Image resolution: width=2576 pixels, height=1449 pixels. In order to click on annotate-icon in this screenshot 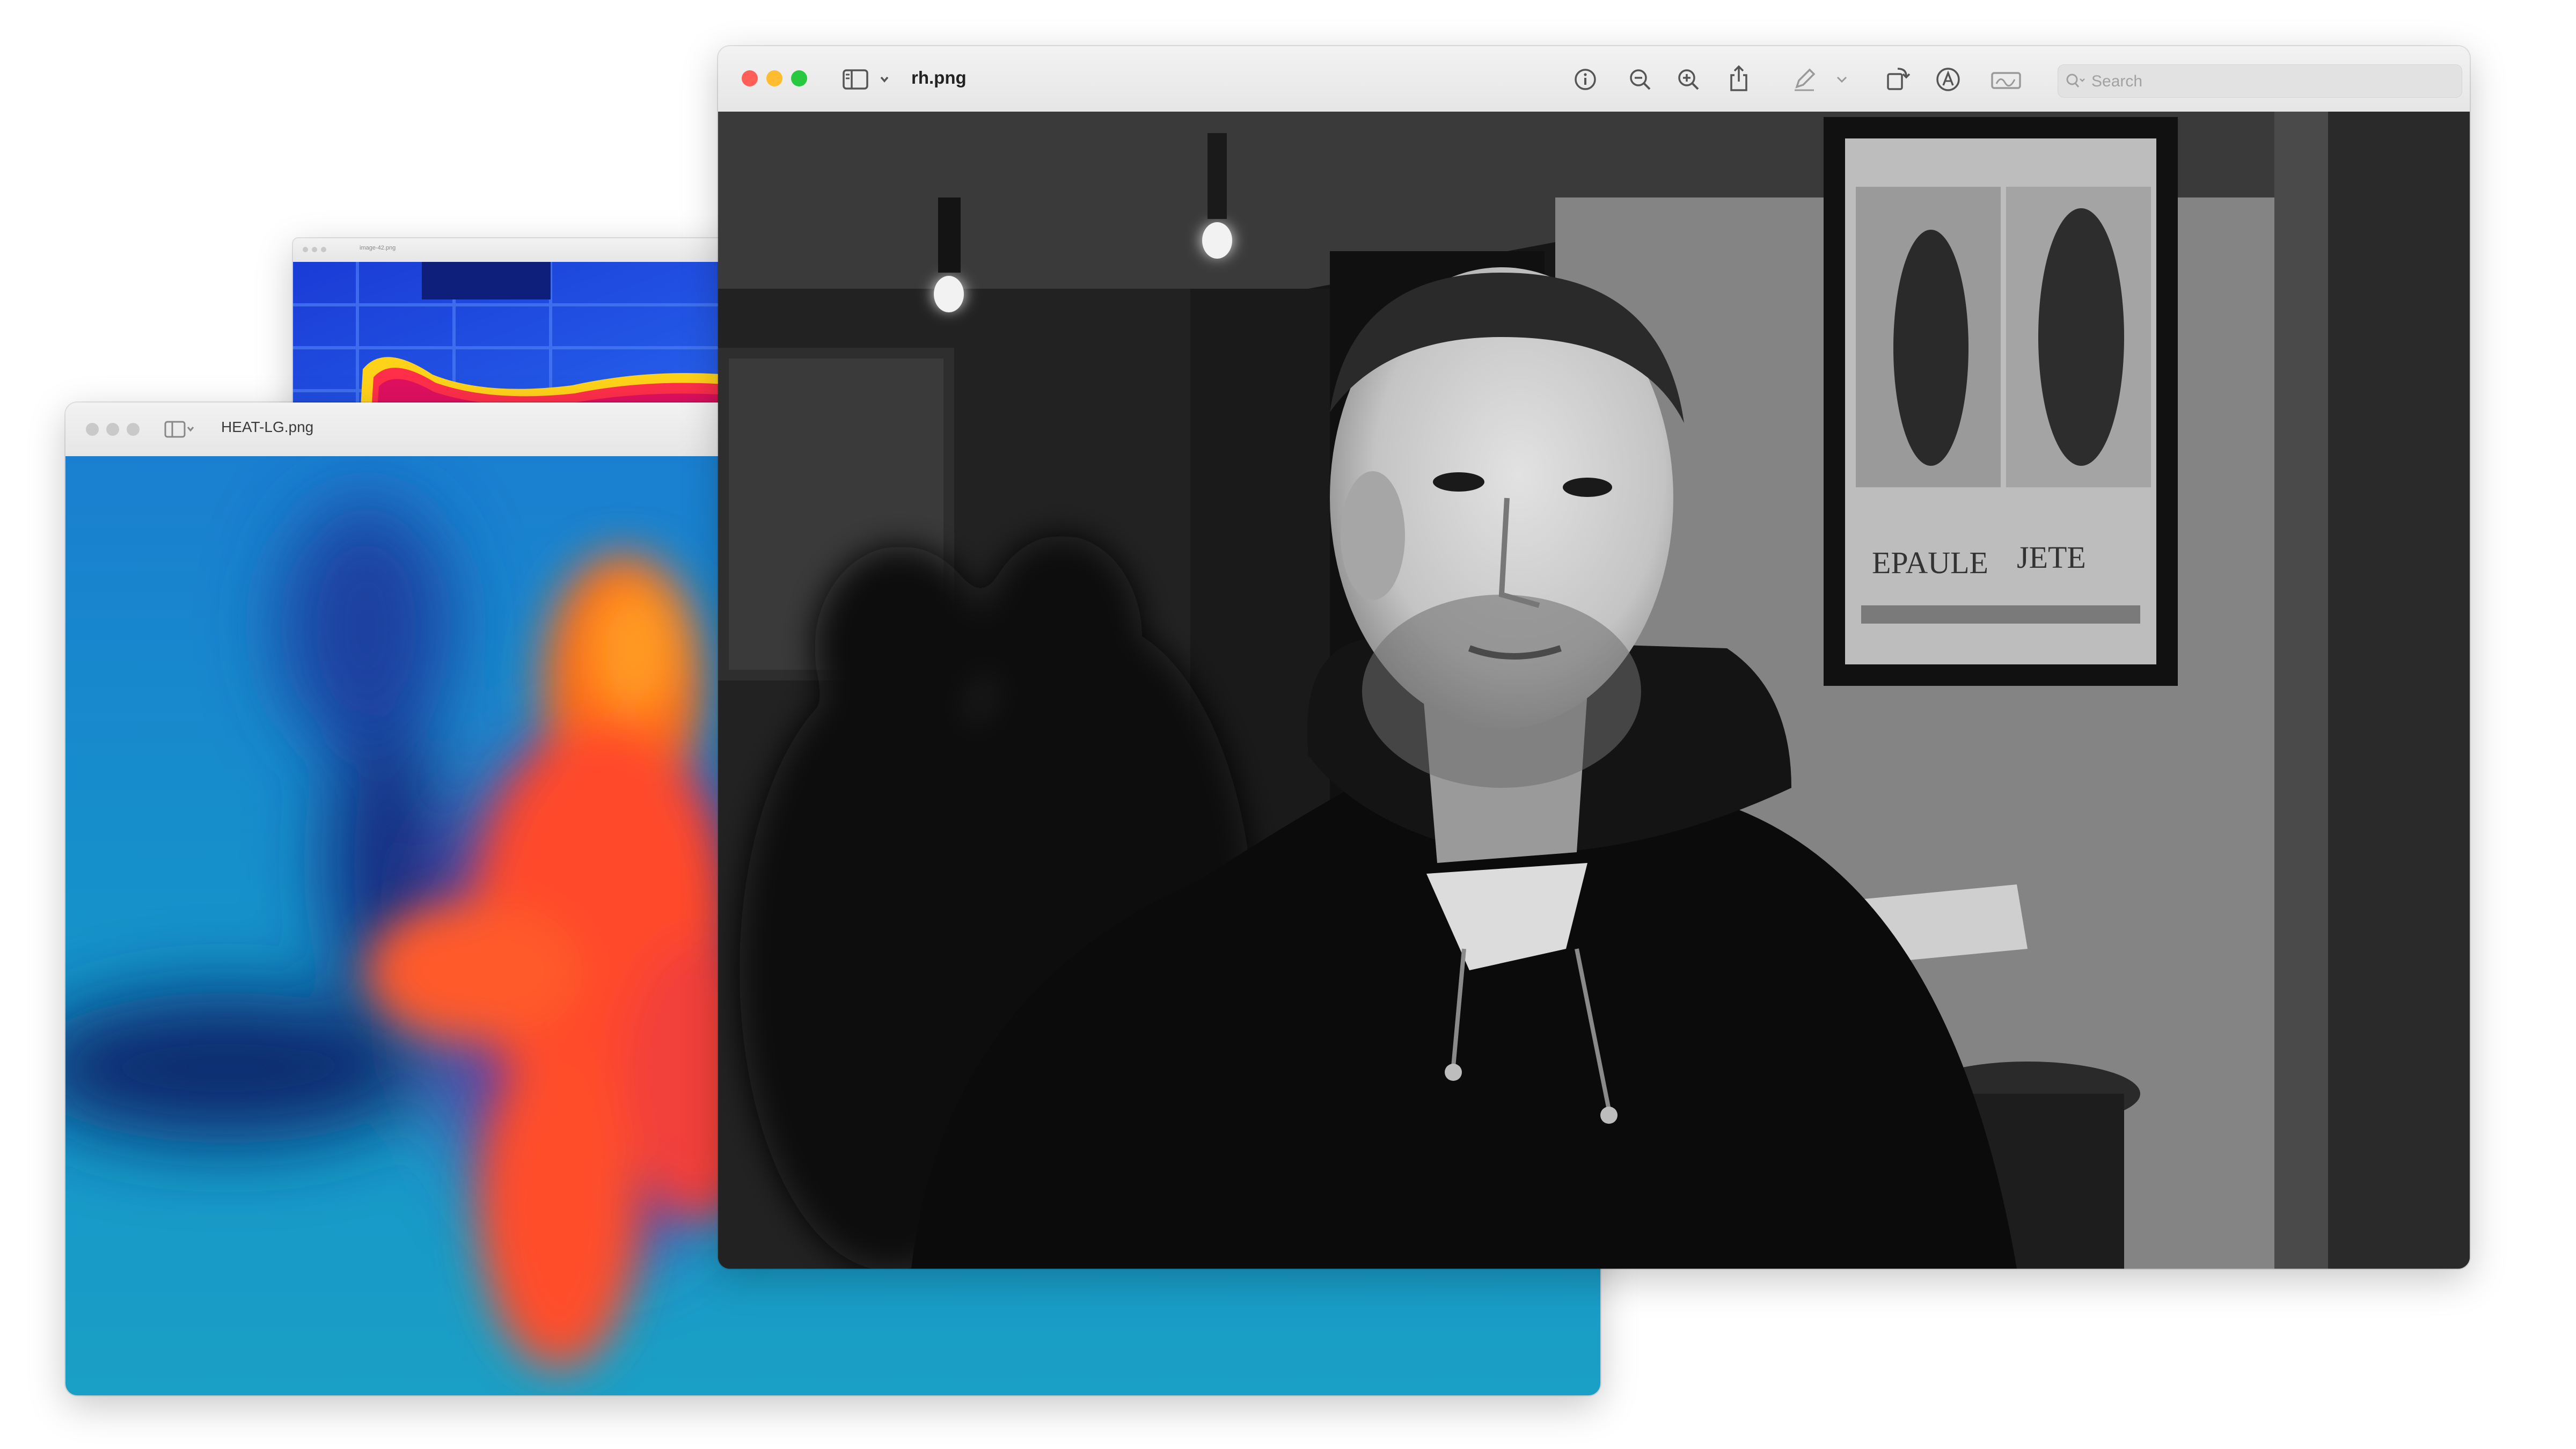, I will do `click(1948, 79)`.